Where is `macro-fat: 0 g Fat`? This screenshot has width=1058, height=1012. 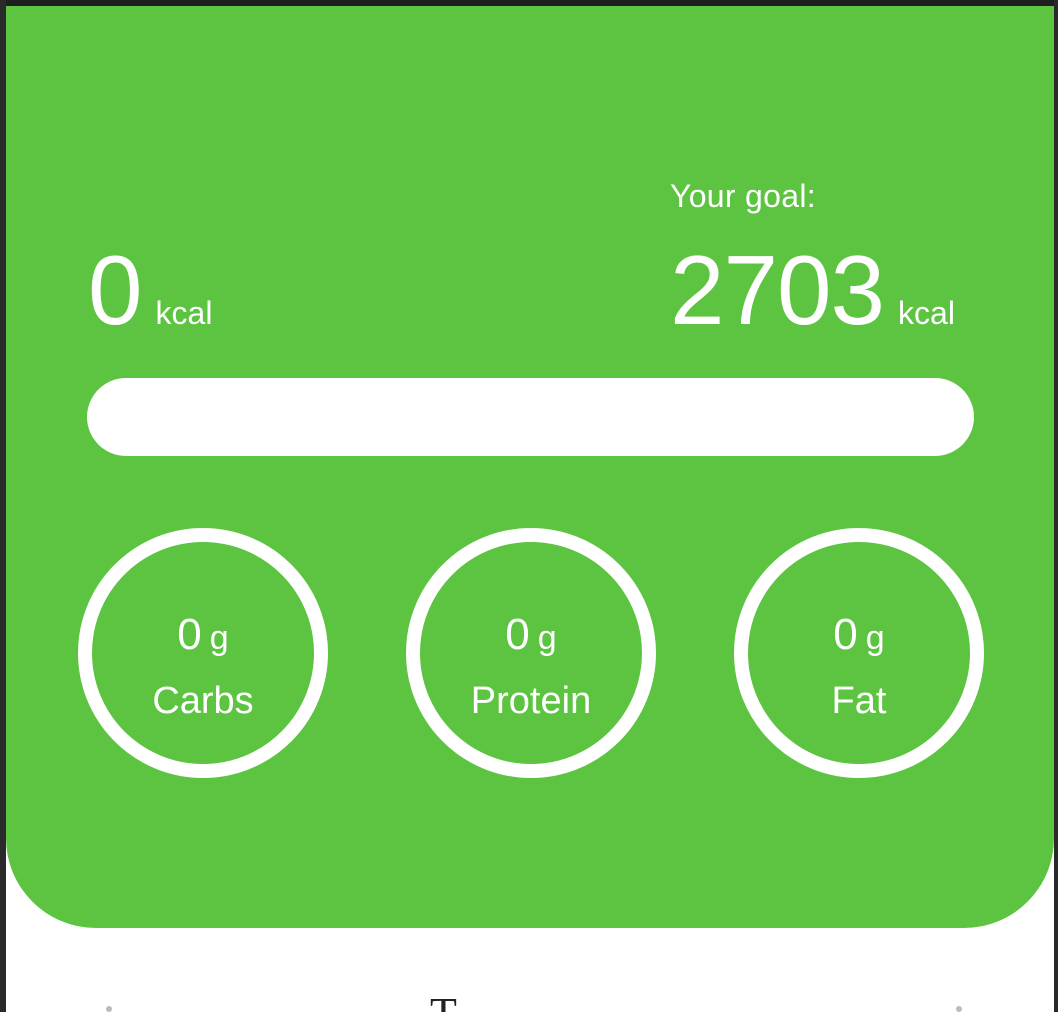 macro-fat: 0 g Fat is located at coordinates (859, 653).